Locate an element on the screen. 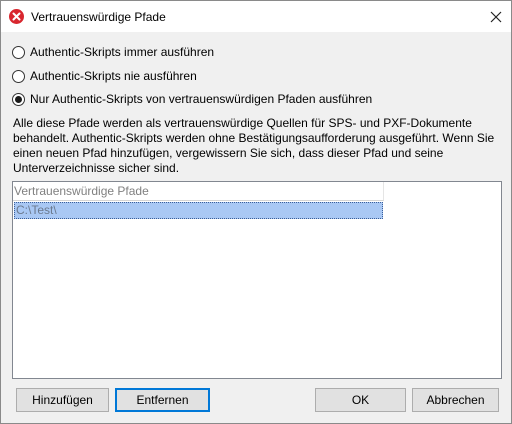  column-header-trusted-paths: Vertrauenswürdige Pfade is located at coordinates (198, 191).